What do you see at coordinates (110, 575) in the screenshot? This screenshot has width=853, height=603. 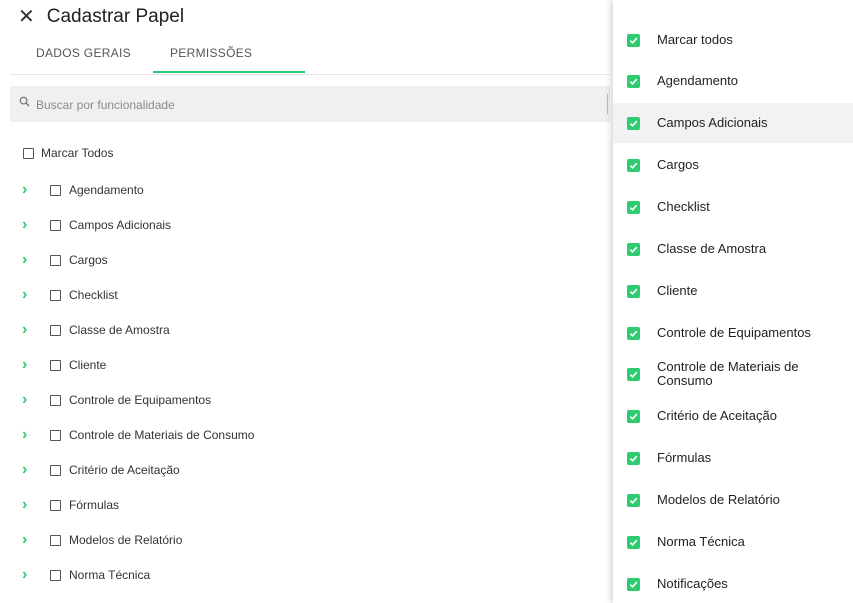 I see `permission-label: Norma Técnica` at bounding box center [110, 575].